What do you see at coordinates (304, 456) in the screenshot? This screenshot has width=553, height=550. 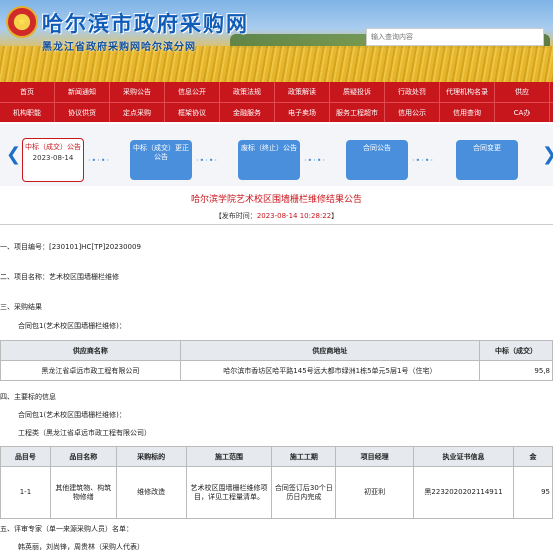 I see `col-duration: 施工工期` at bounding box center [304, 456].